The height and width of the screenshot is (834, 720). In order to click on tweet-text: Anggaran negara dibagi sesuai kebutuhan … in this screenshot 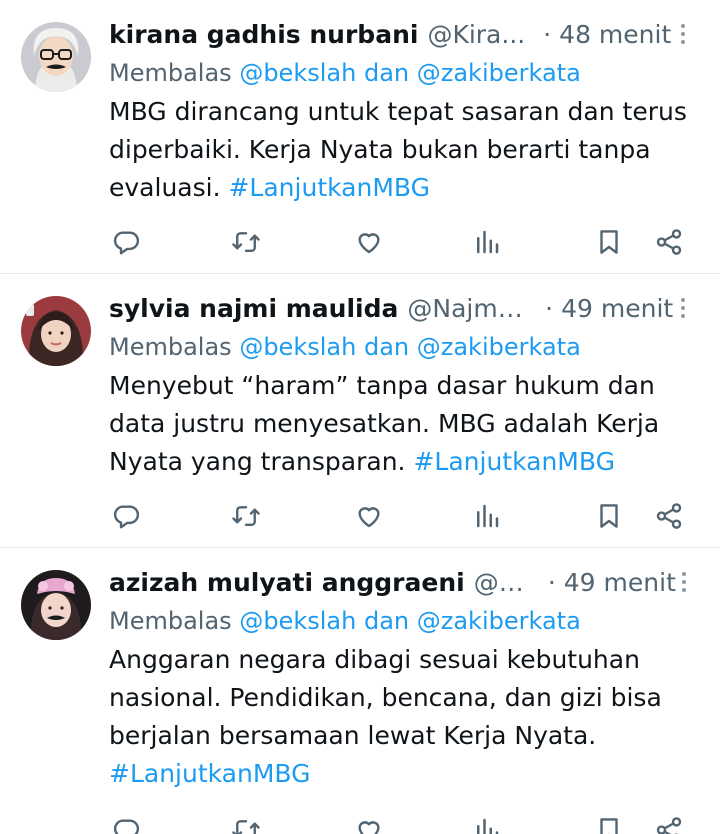, I will do `click(402, 717)`.